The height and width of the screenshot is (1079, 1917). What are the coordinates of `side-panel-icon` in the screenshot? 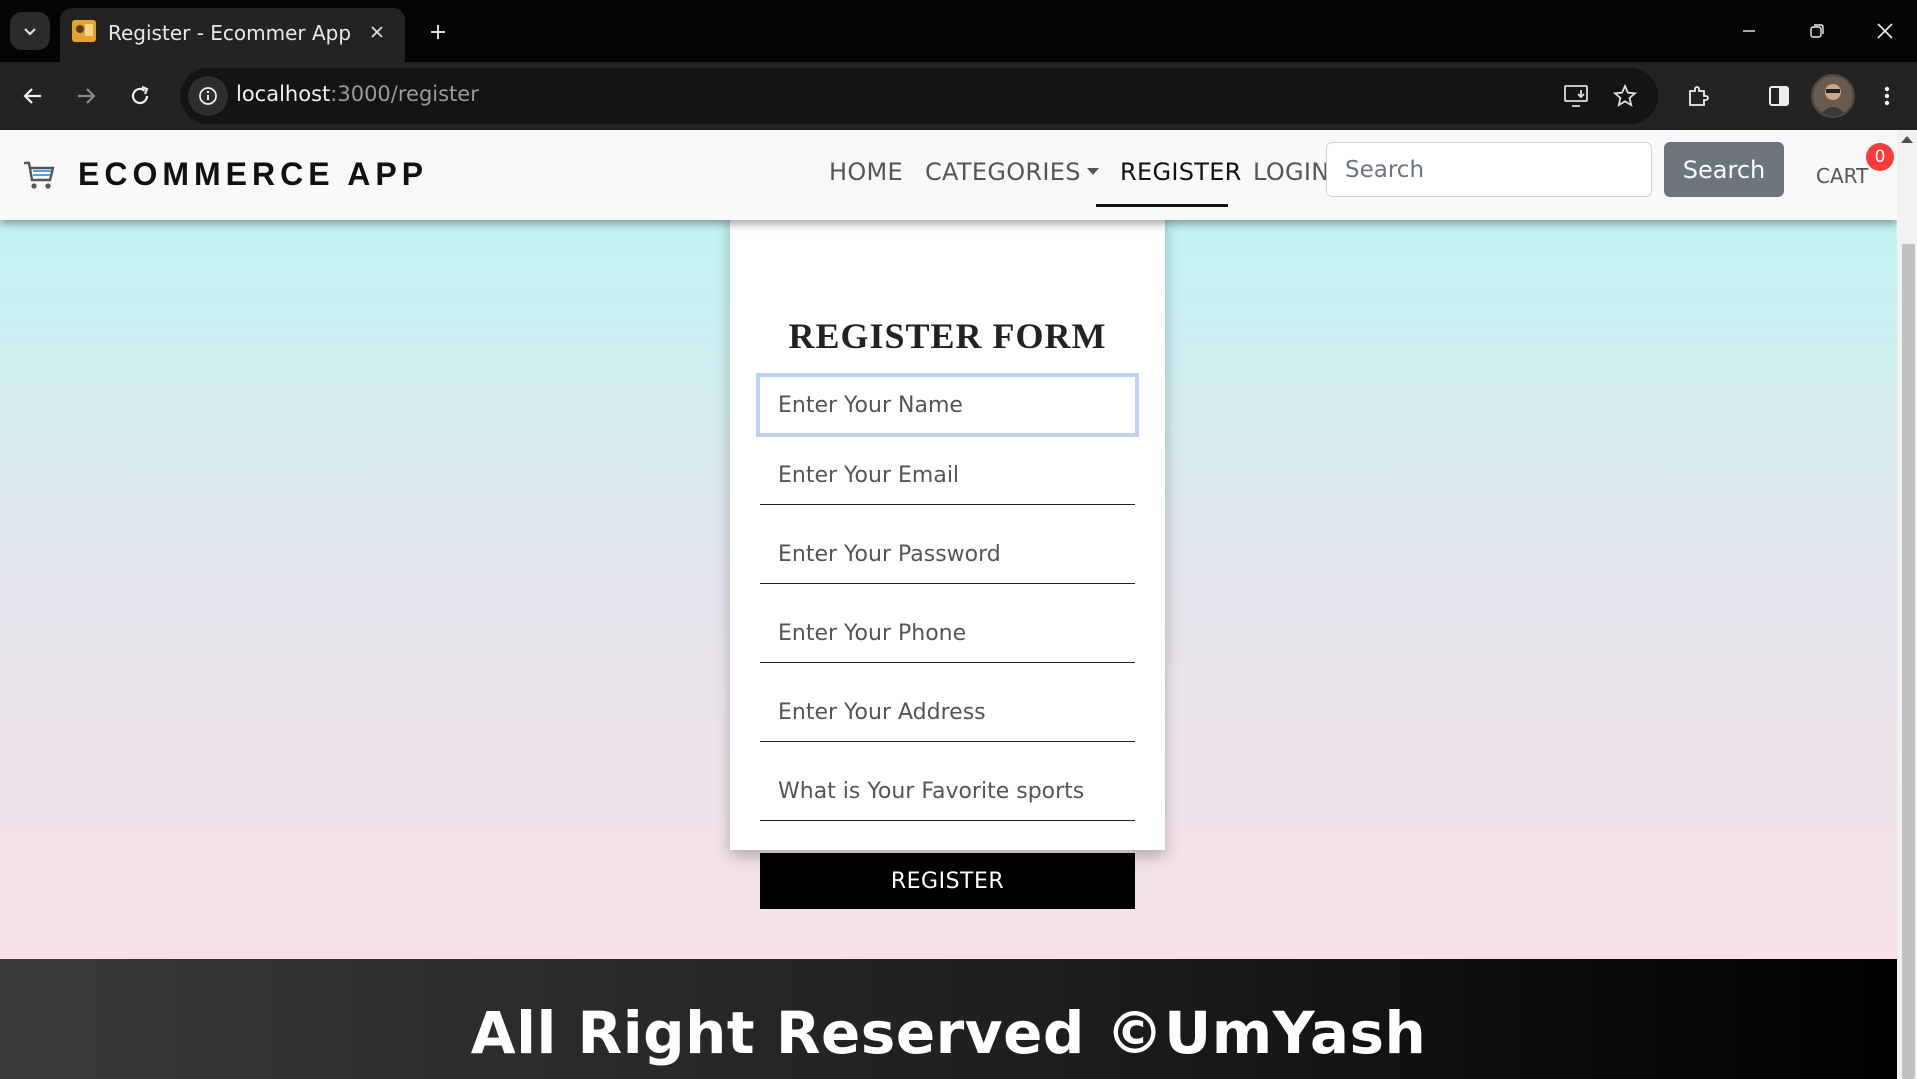 It's located at (1779, 96).